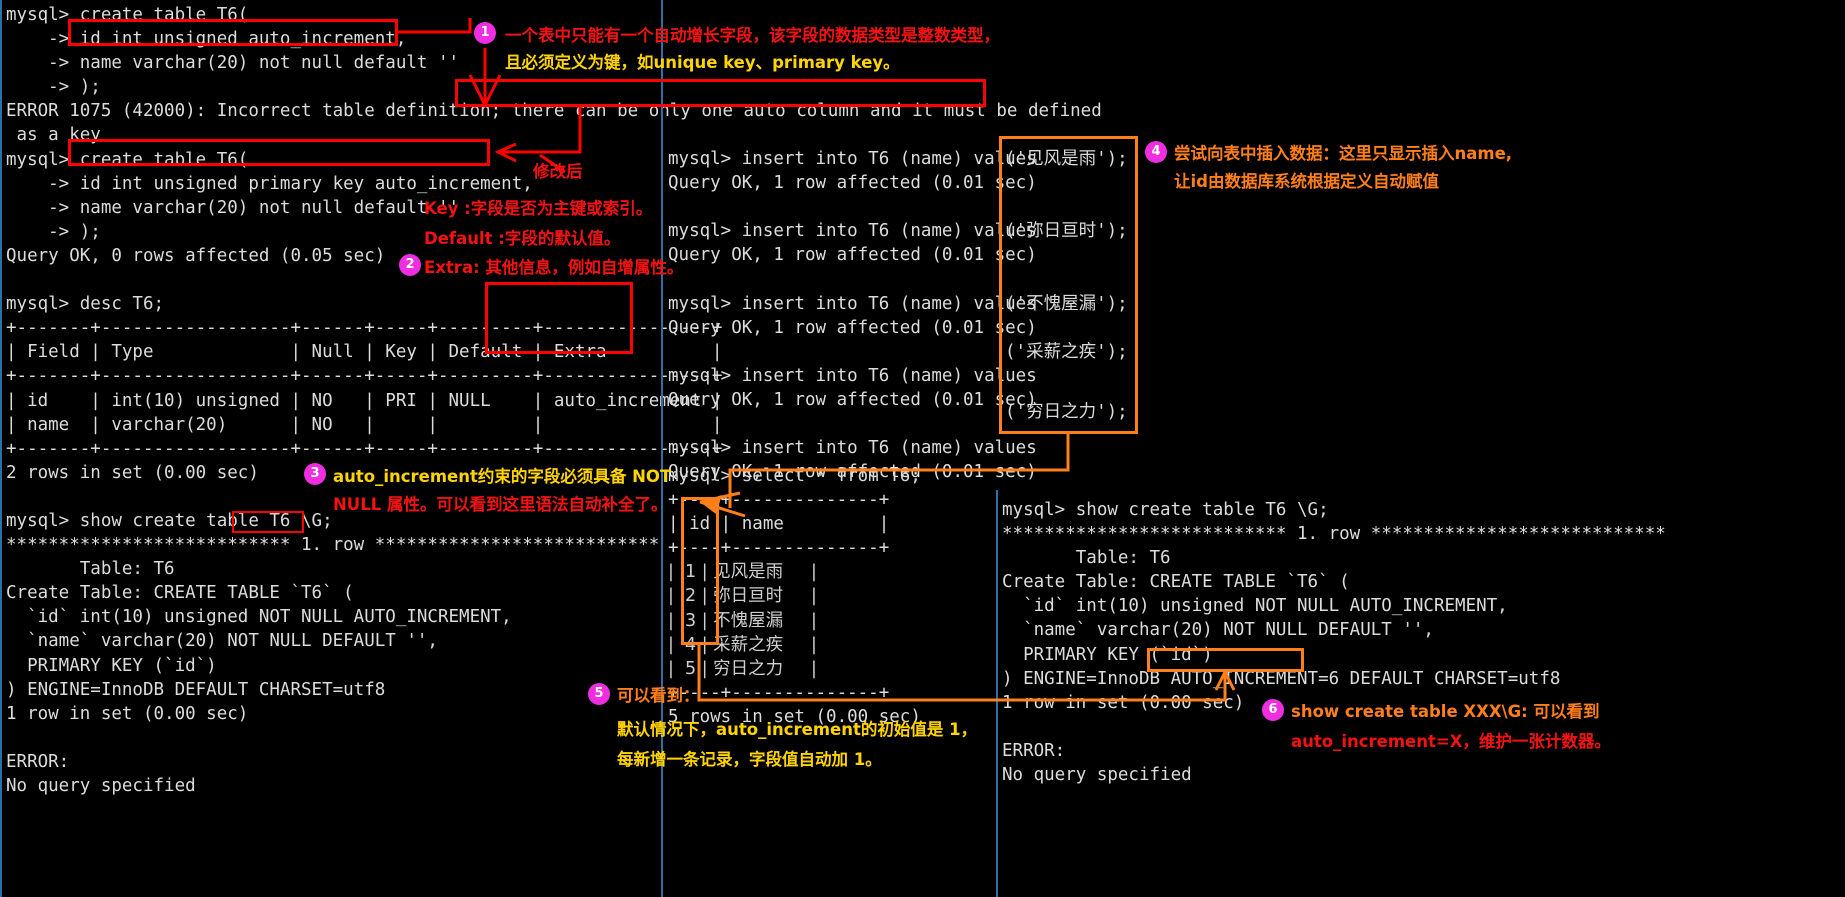  Describe the element at coordinates (132, 472) in the screenshot. I see `term-line: 2 rows in set (0.00 sec)` at that location.